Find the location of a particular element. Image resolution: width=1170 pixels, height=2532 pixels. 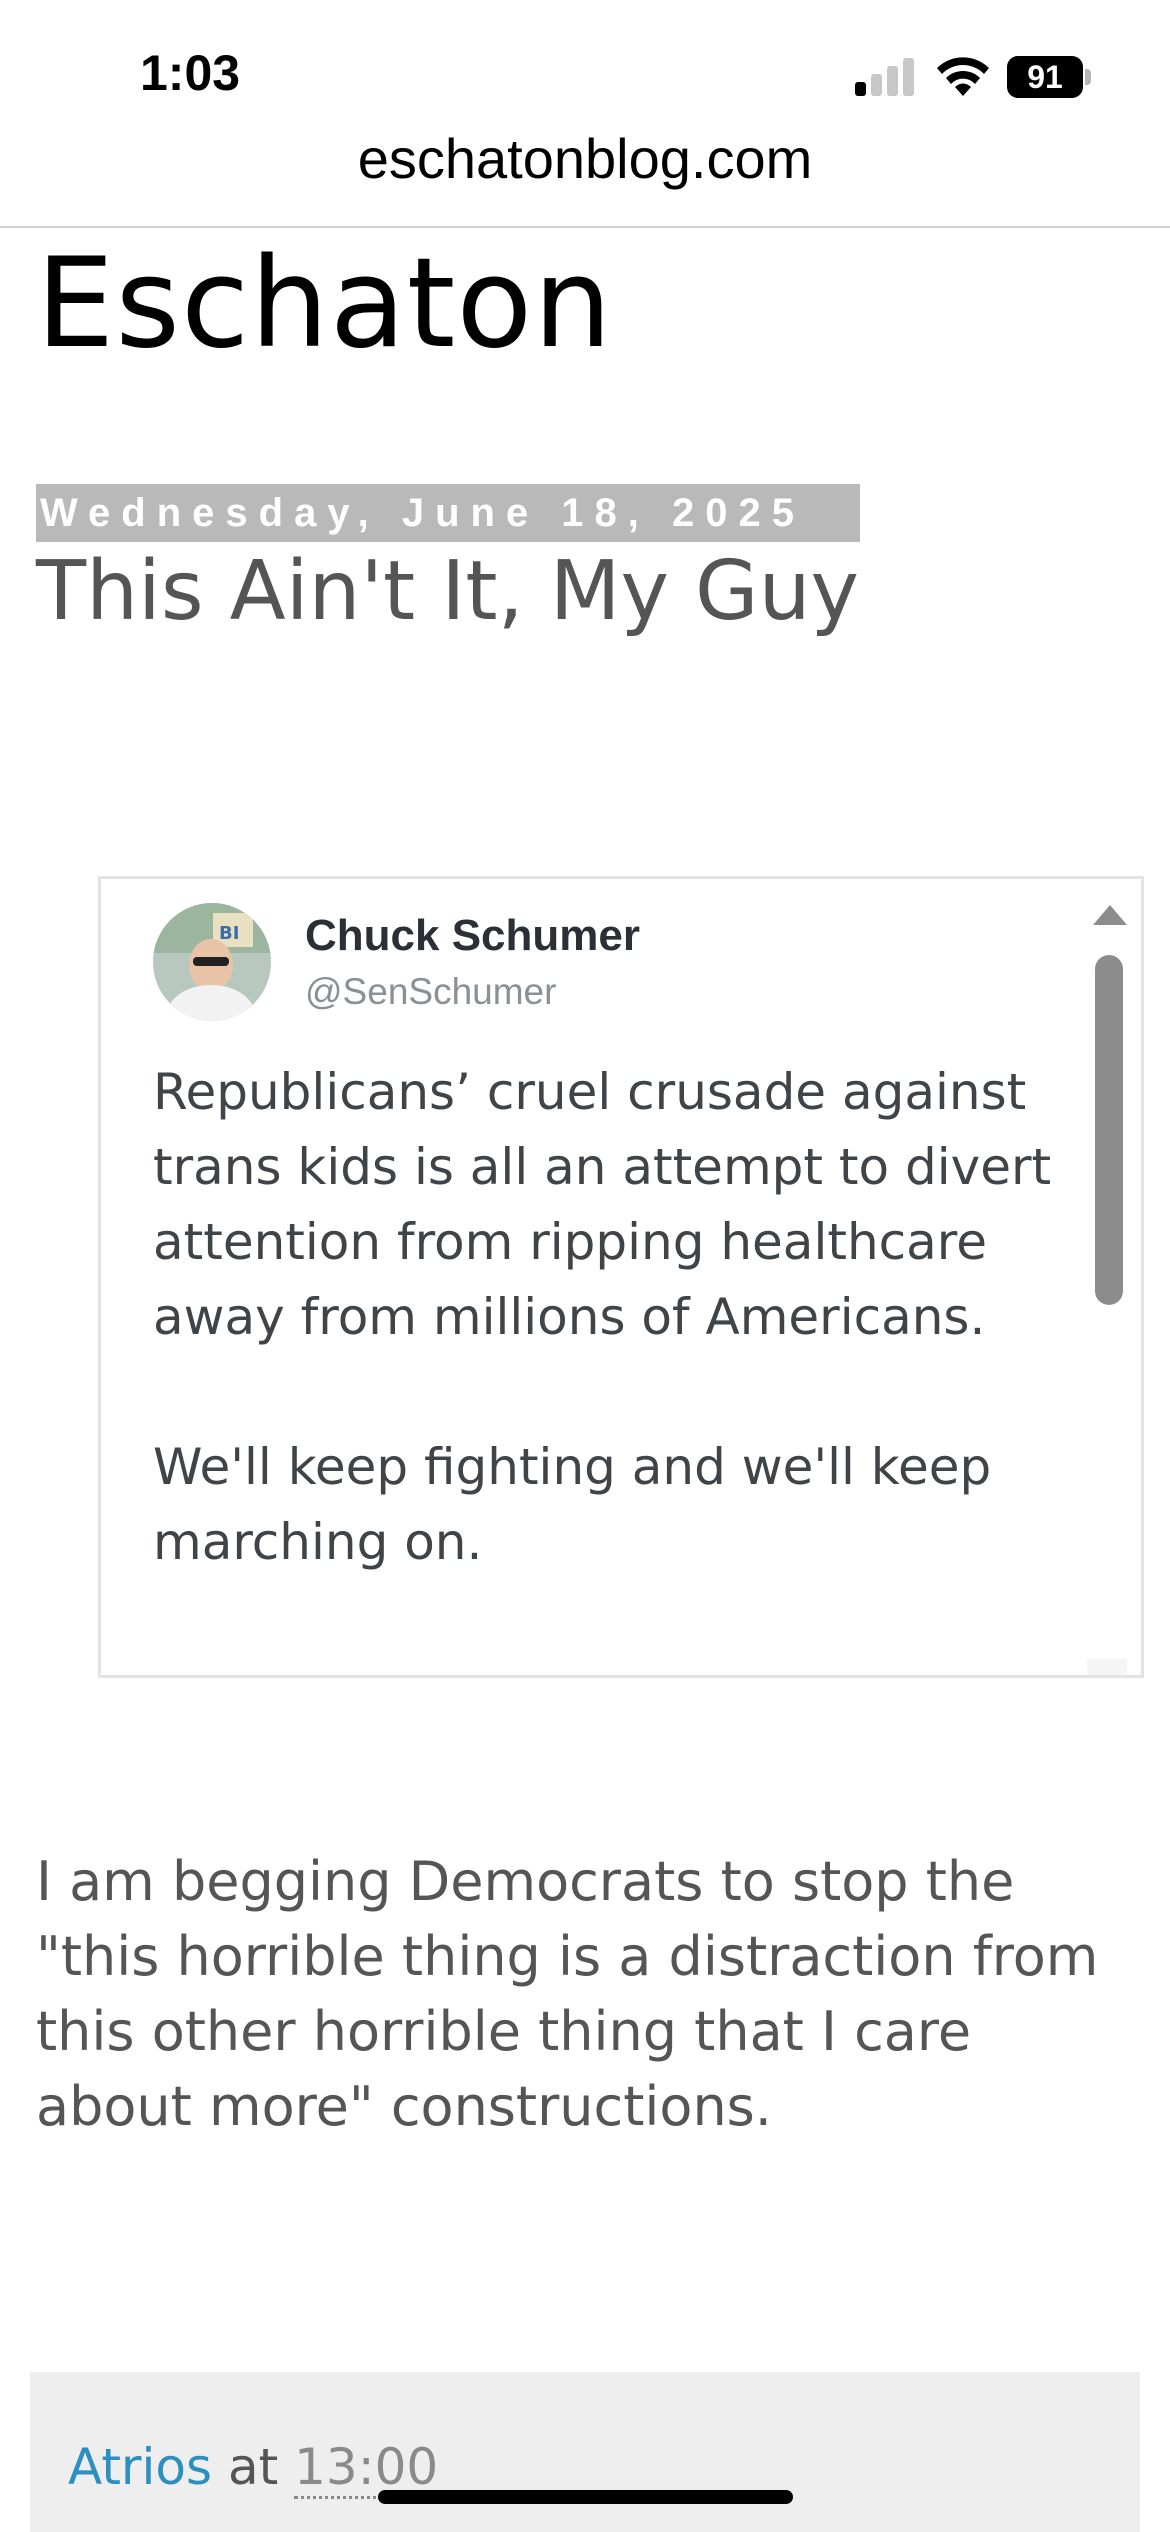

tweet-author-handle: @SenSchumer is located at coordinates (431, 991).